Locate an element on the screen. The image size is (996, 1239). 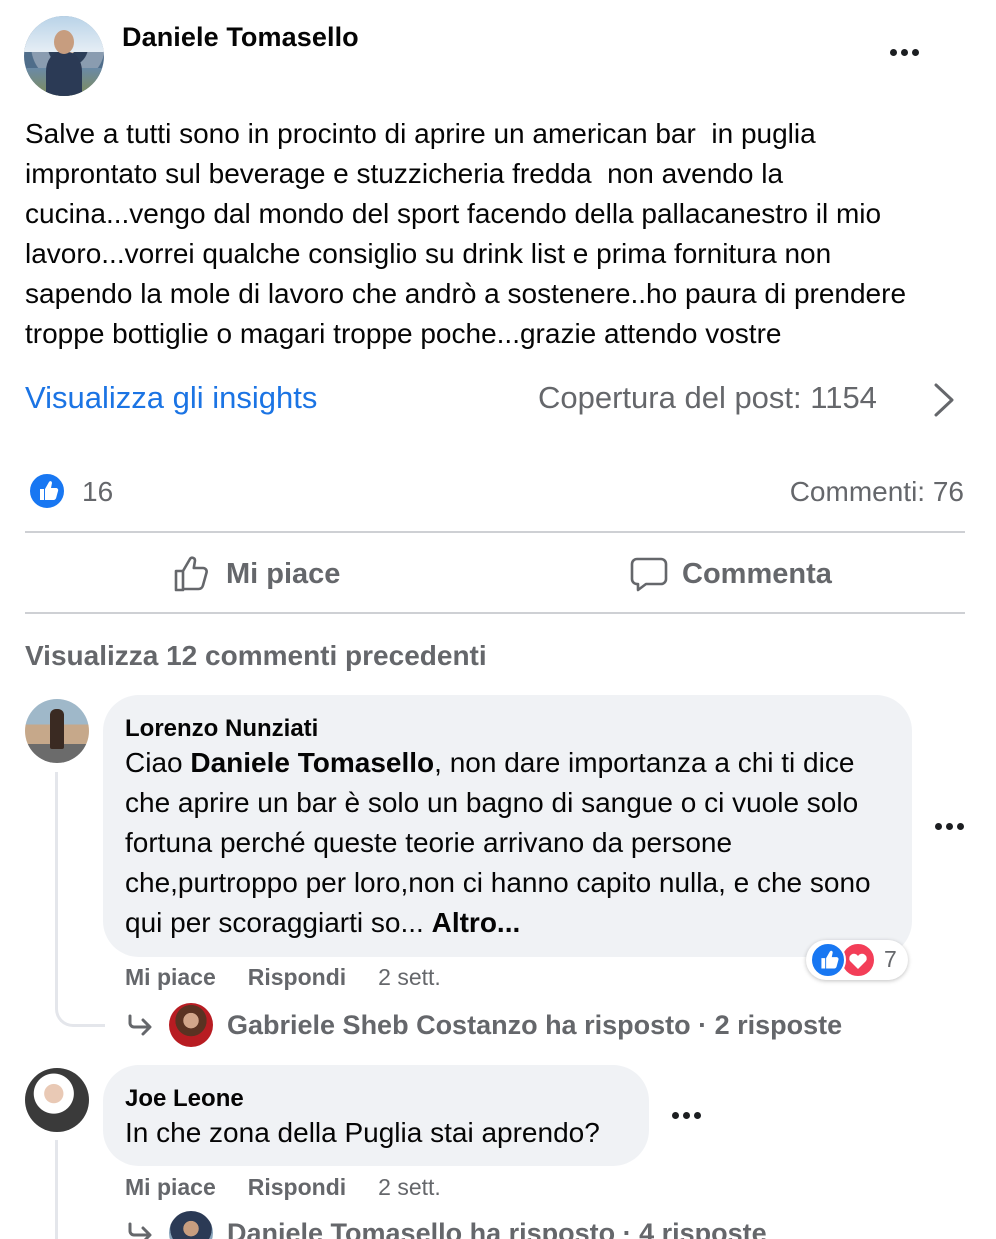
commenter-name: Joe Leone is located at coordinates (184, 1099).